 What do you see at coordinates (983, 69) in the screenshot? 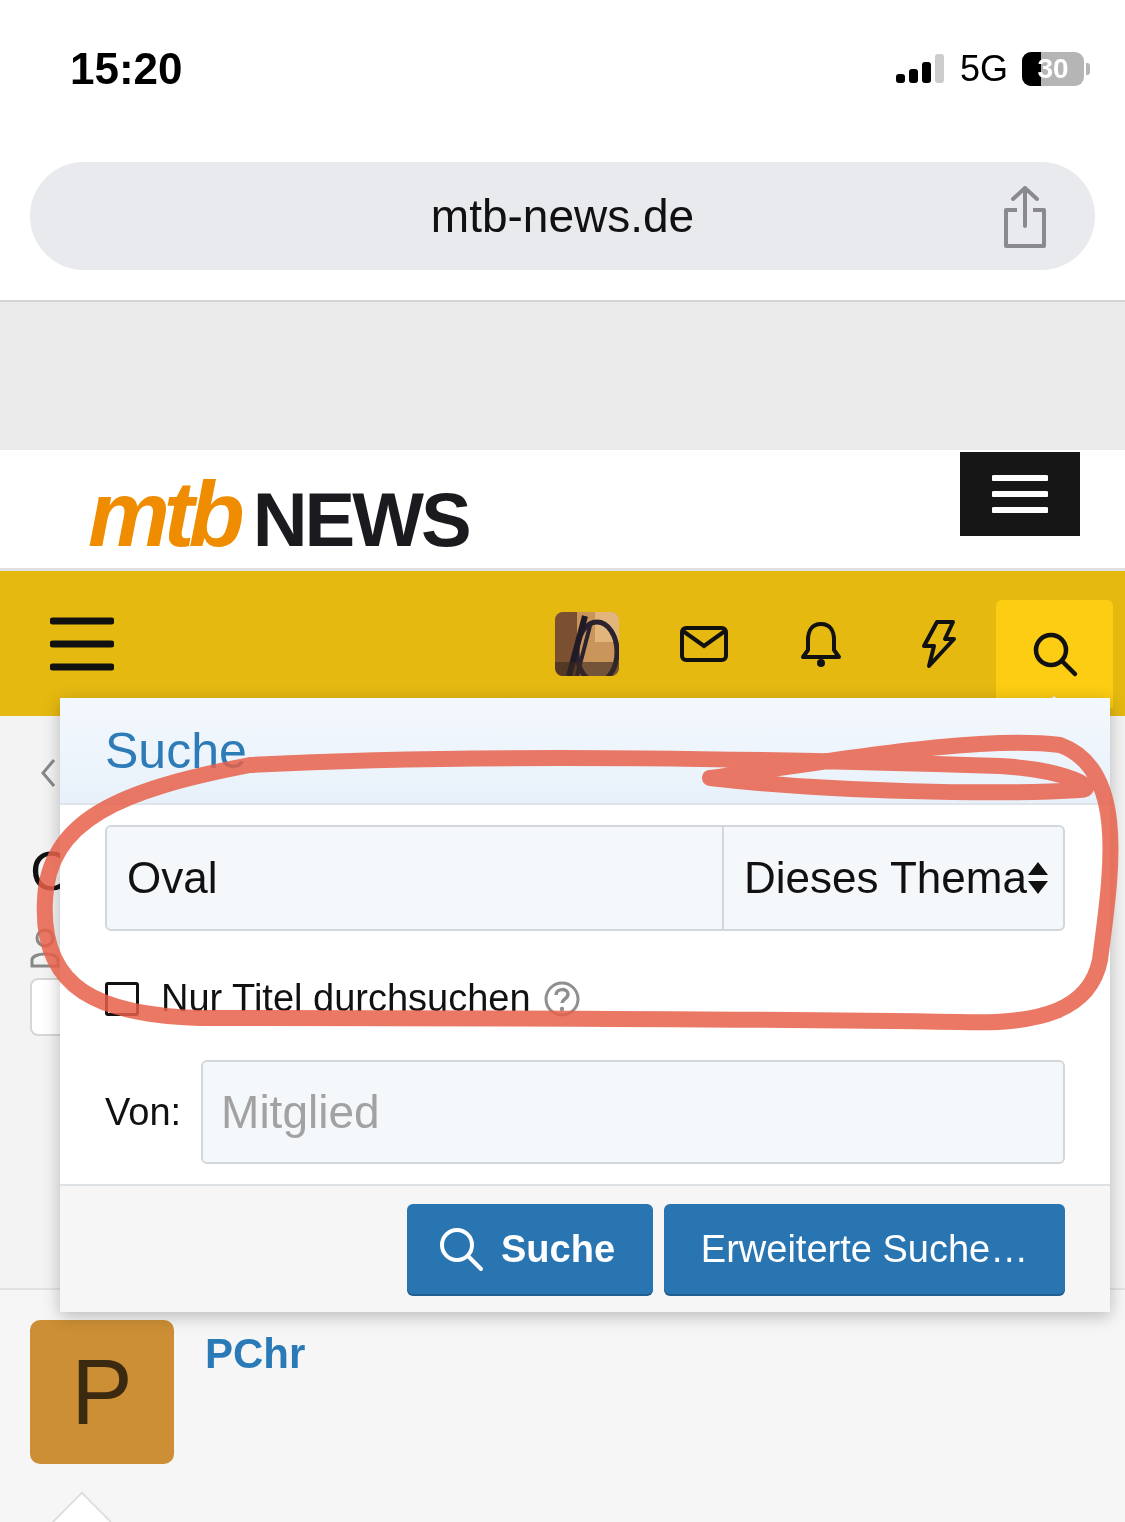
I see `network-label: 5G` at bounding box center [983, 69].